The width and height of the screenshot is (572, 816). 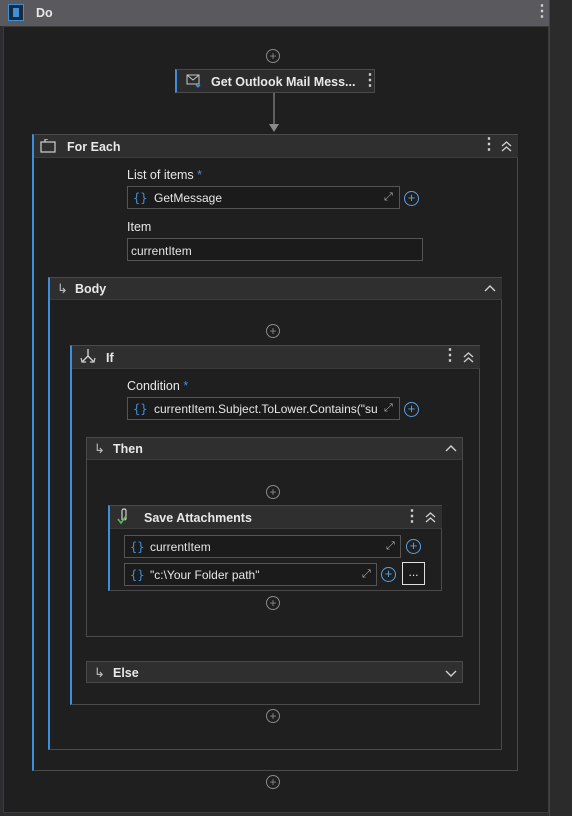 I want to click on collapse-then-icon, so click(x=451, y=448).